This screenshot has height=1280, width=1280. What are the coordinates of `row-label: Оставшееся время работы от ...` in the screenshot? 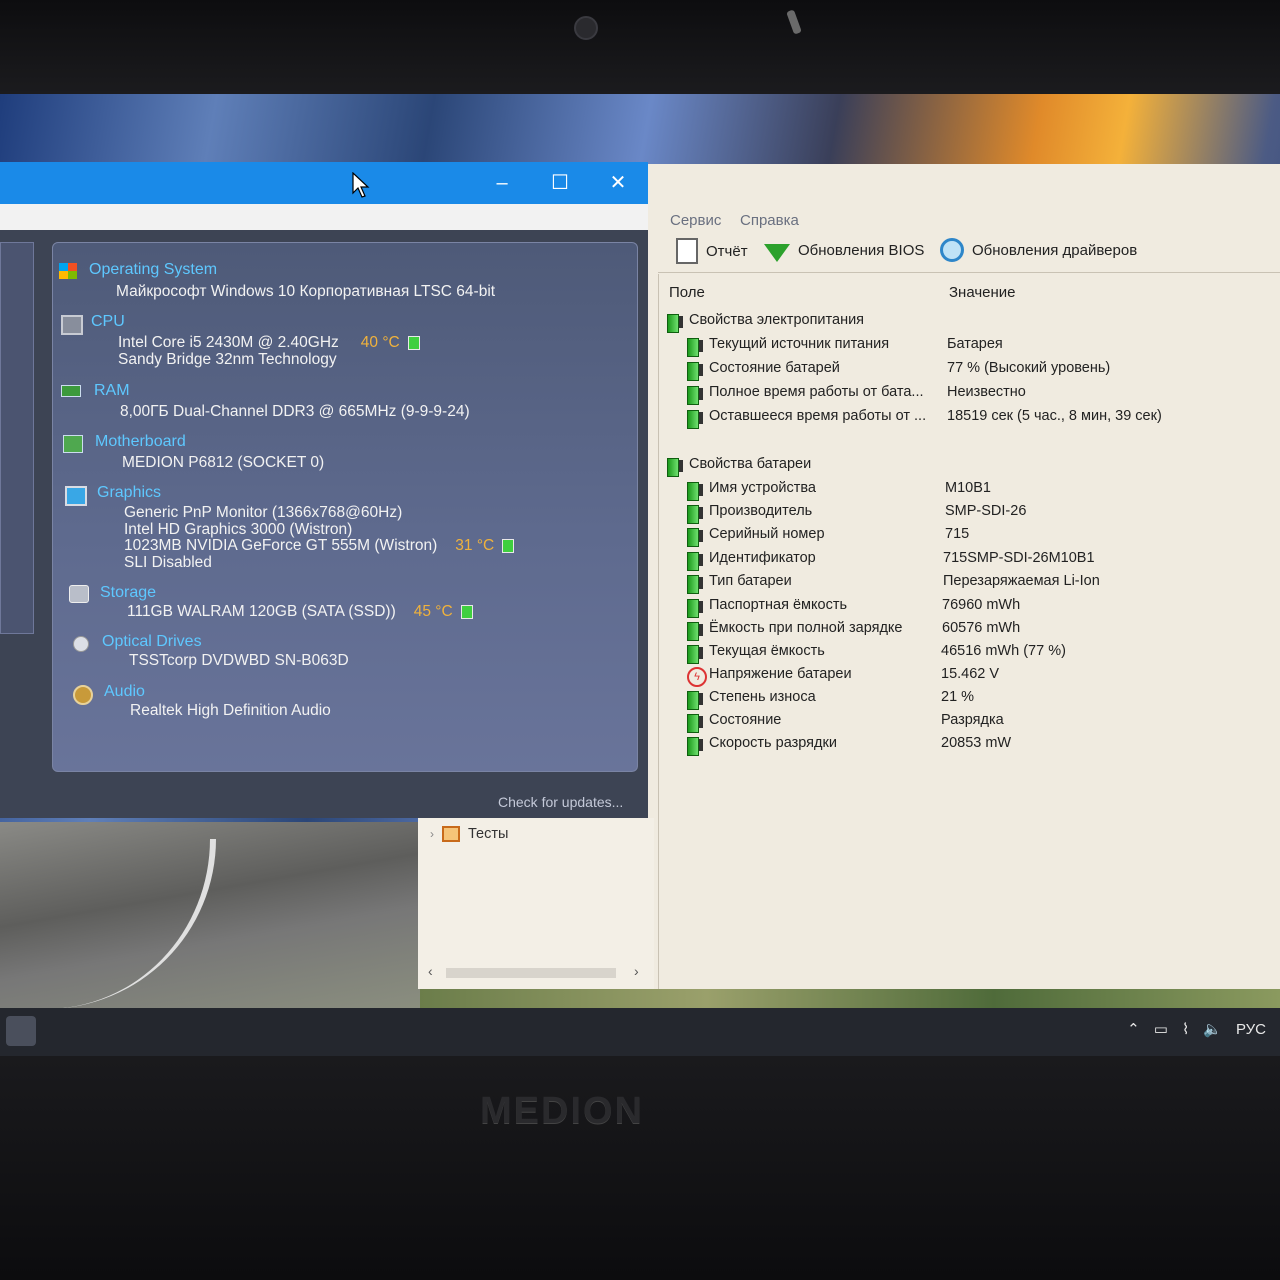 It's located at (818, 416).